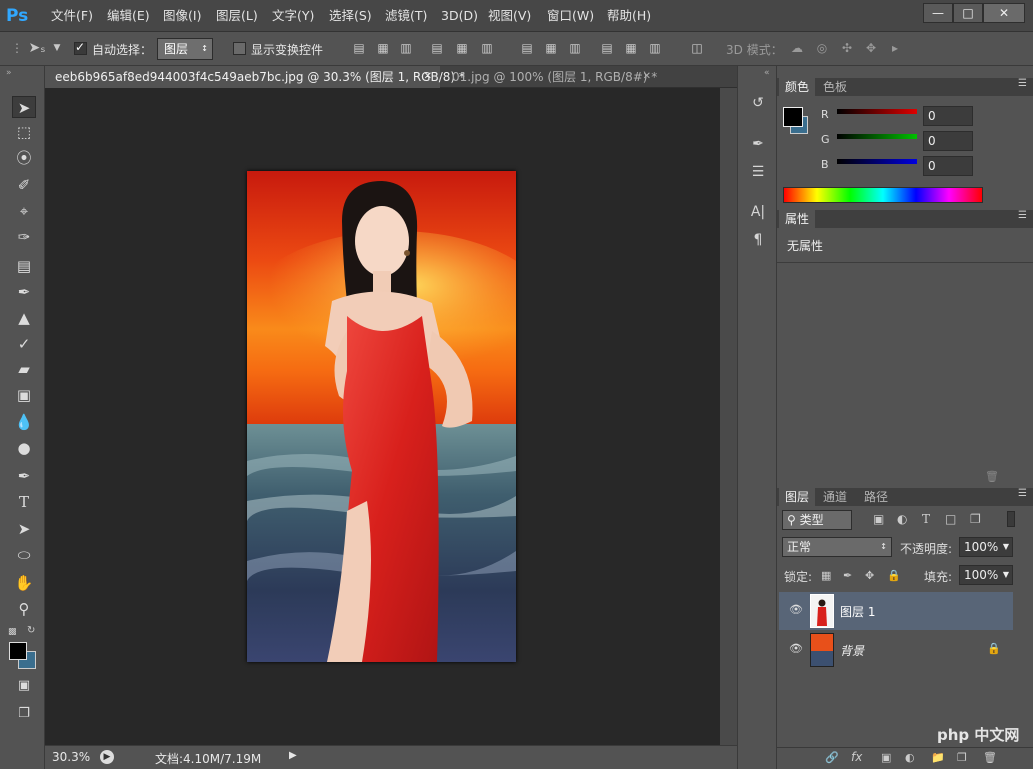 This screenshot has height=769, width=1033. I want to click on character-icon: A|, so click(758, 212).